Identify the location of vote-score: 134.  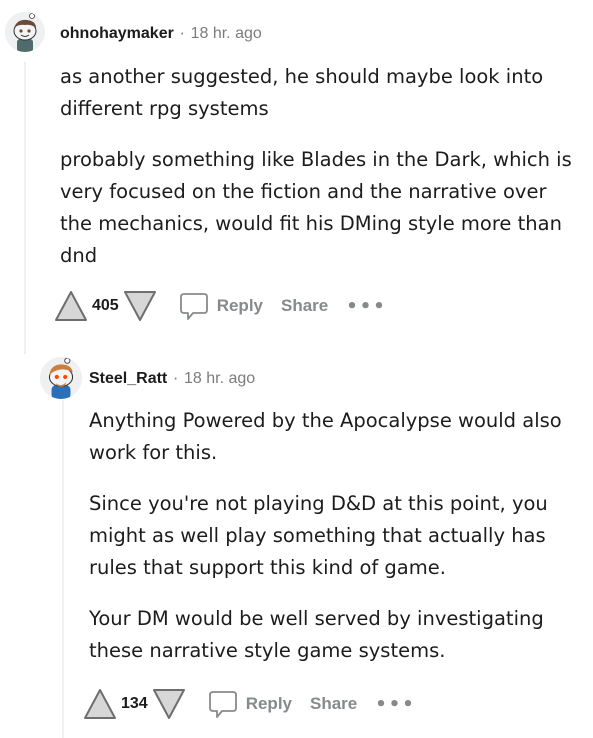
(134, 703).